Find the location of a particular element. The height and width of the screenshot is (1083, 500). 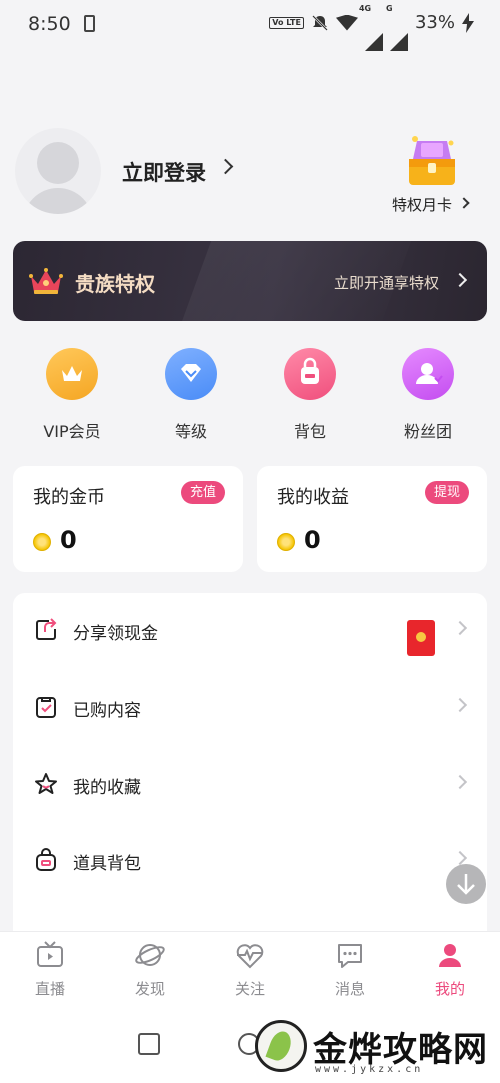

share-icon is located at coordinates (46, 629).